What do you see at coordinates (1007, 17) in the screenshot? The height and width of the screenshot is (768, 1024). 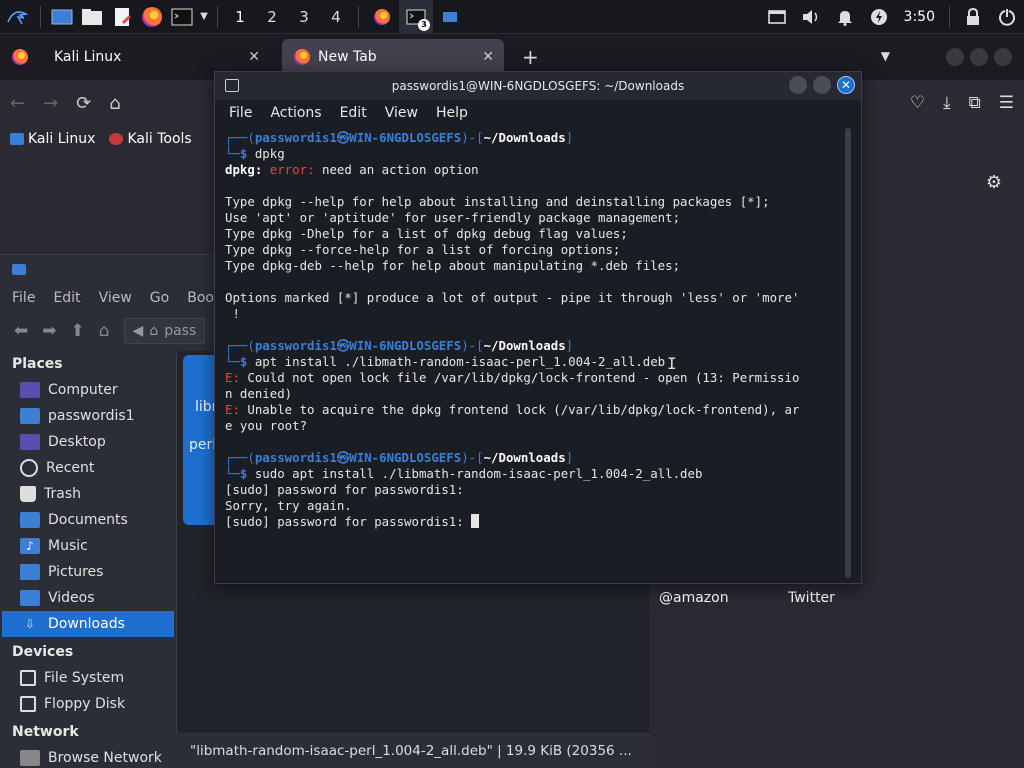 I see `logout-icon` at bounding box center [1007, 17].